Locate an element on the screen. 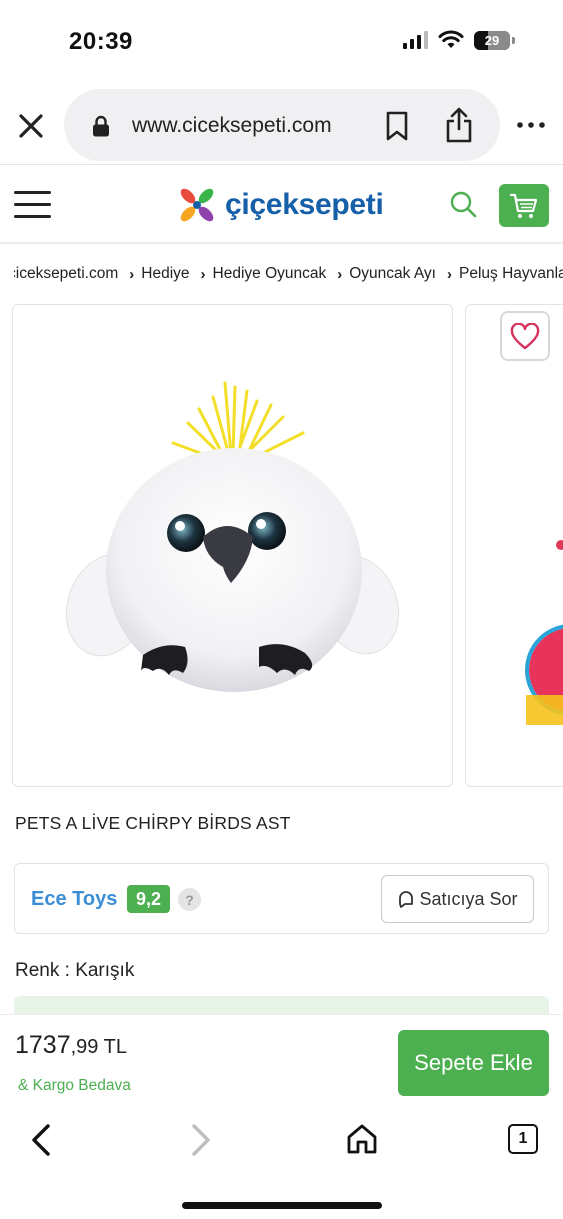  wifi-icon is located at coordinates (451, 39).